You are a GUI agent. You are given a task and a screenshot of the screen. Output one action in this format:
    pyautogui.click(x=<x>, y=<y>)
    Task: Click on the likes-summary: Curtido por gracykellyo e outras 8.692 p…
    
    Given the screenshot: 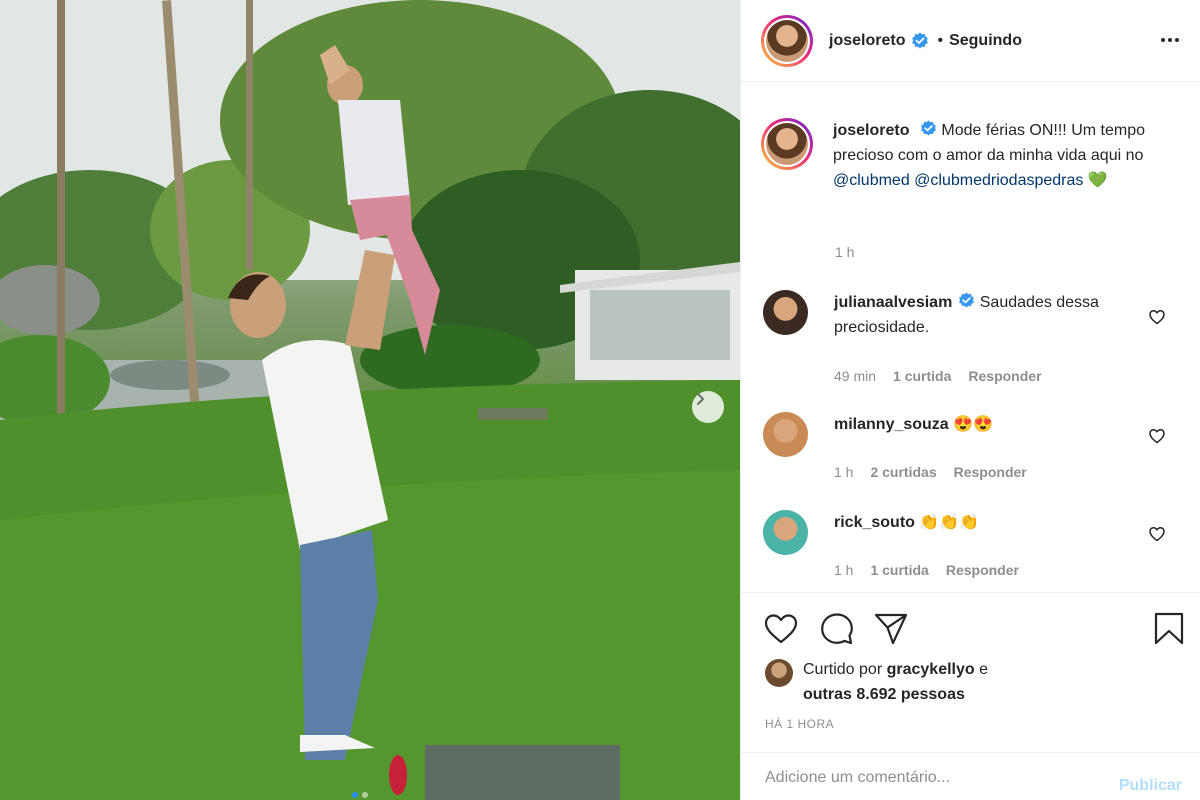 What is the action you would take?
    pyautogui.click(x=876, y=682)
    